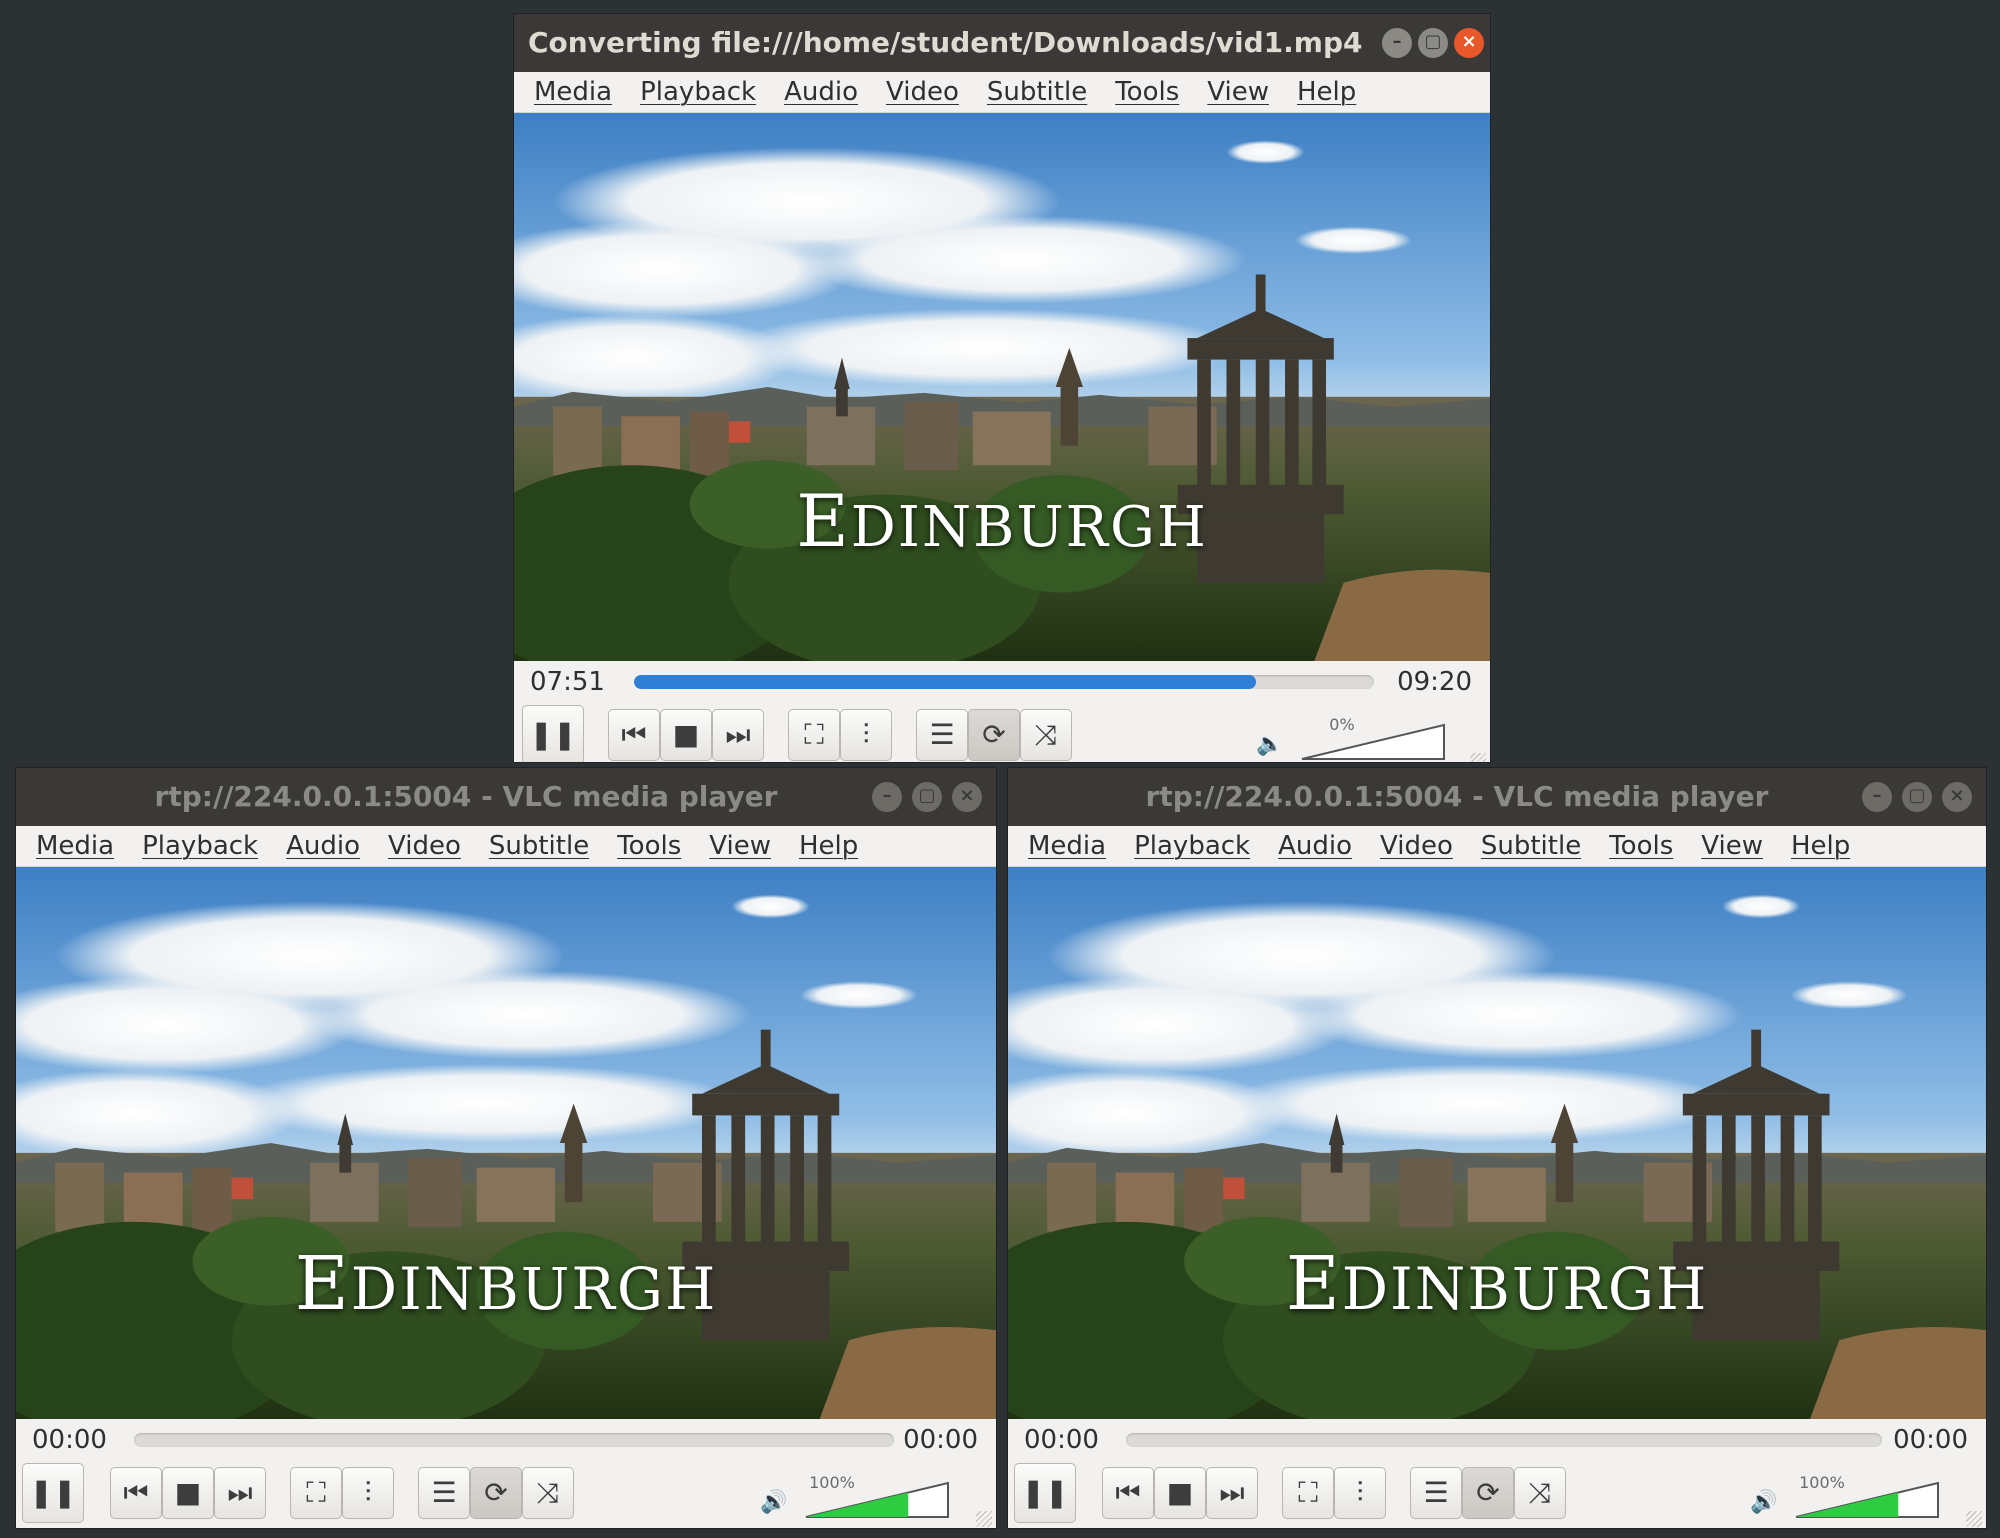  I want to click on shuffle-icon: ⤨, so click(1540, 1492).